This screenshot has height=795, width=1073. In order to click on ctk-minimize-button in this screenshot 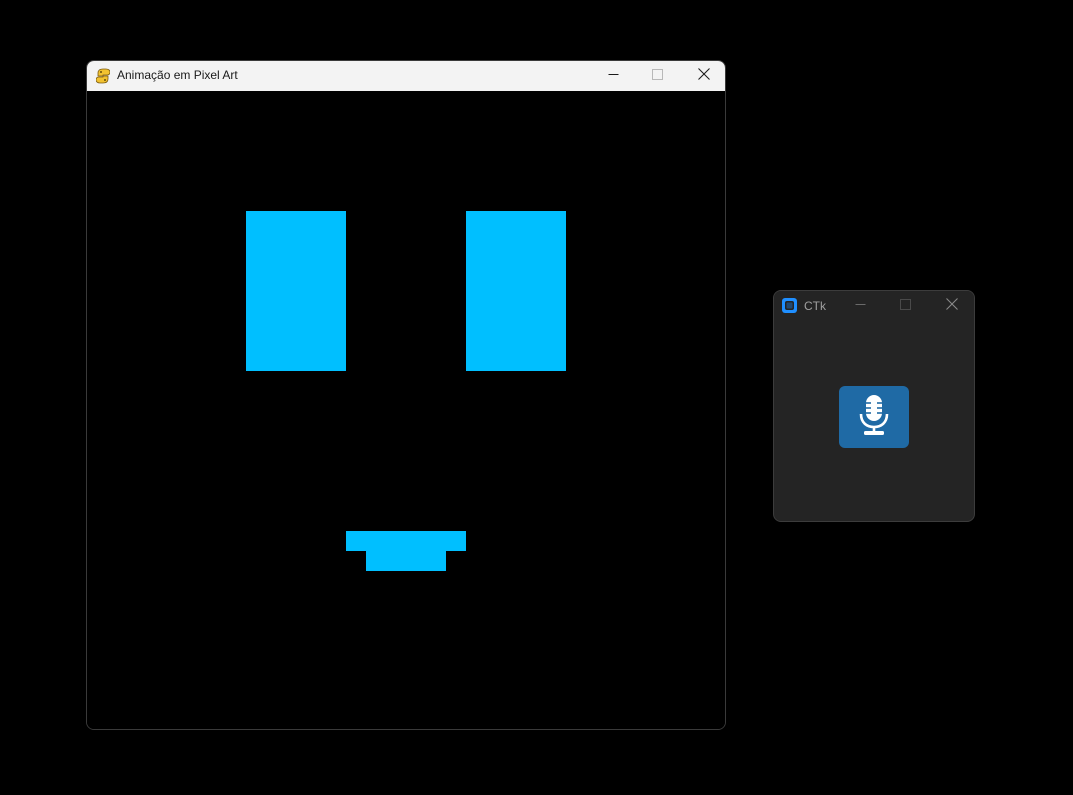, I will do `click(860, 306)`.